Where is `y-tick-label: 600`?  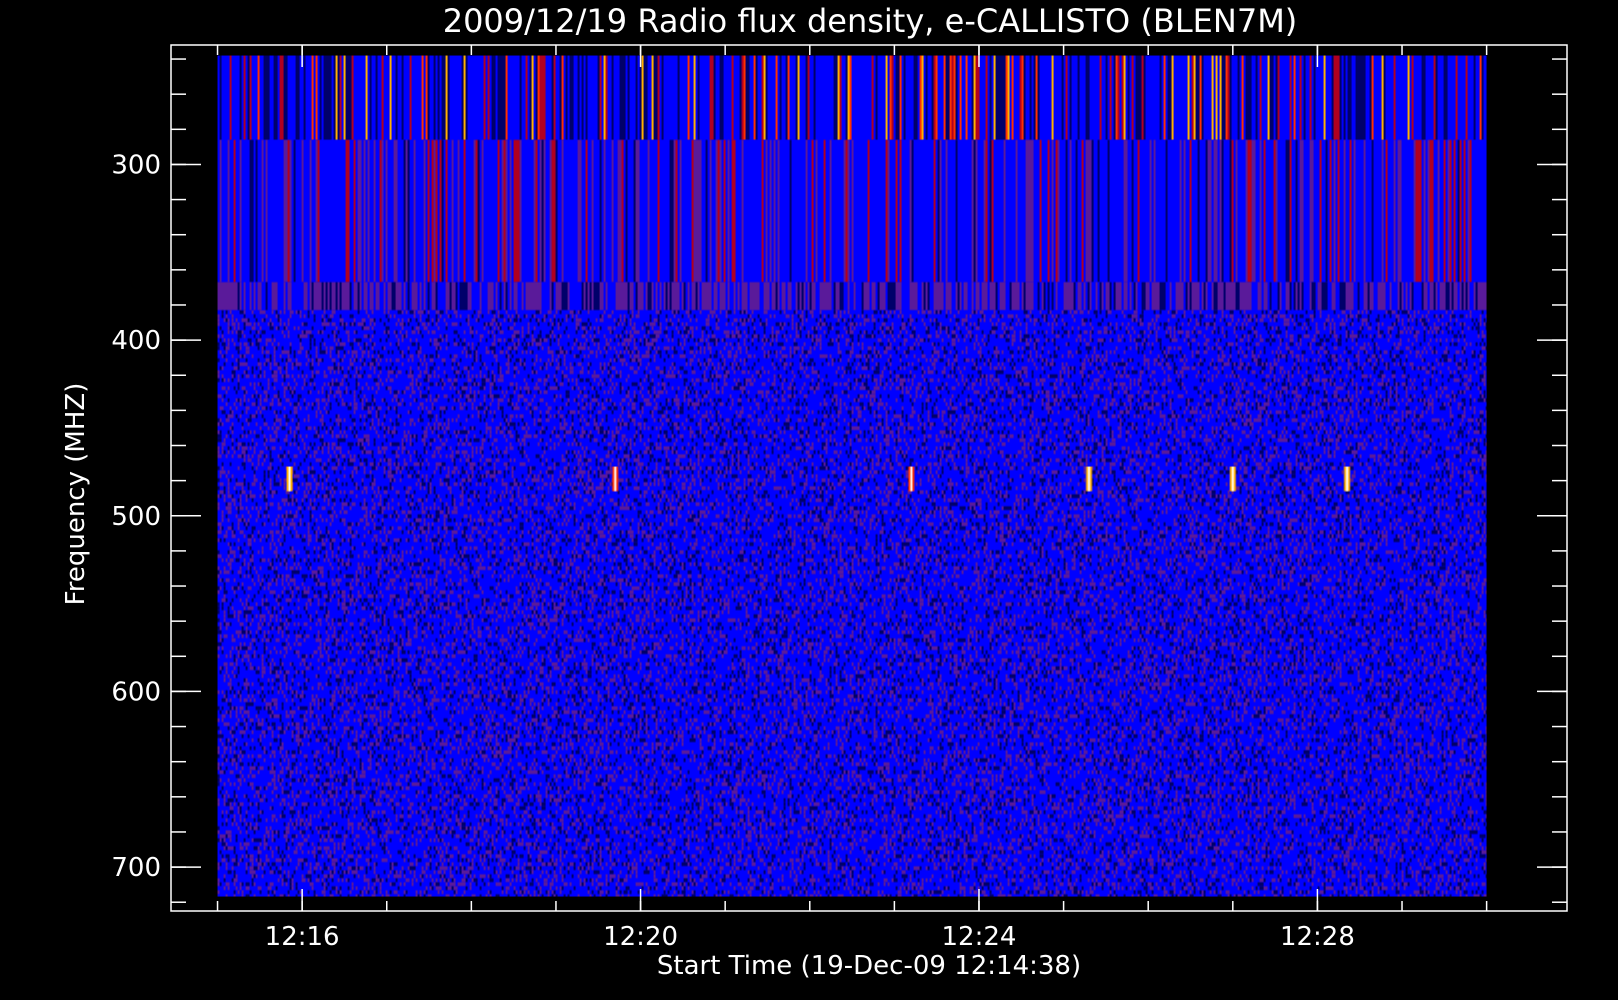 y-tick-label: 600 is located at coordinates (136, 692).